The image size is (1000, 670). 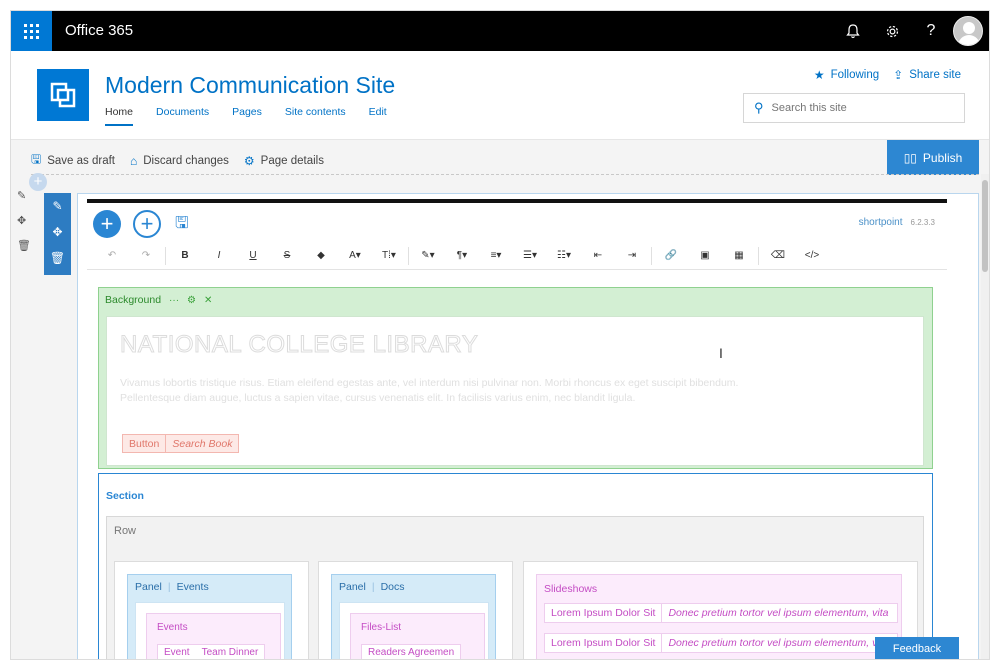 I want to click on column-docs: Panel | Docs Files-List Readers Agreemen, so click(x=415, y=610).